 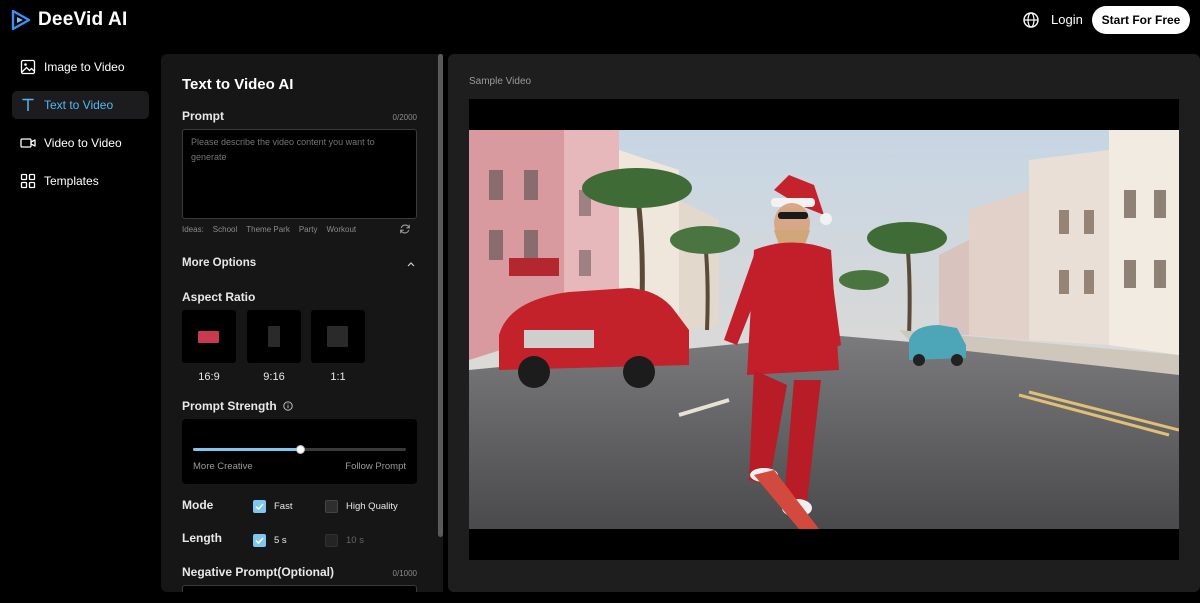 What do you see at coordinates (274, 377) in the screenshot?
I see `aspect-label-9-16: 9:16` at bounding box center [274, 377].